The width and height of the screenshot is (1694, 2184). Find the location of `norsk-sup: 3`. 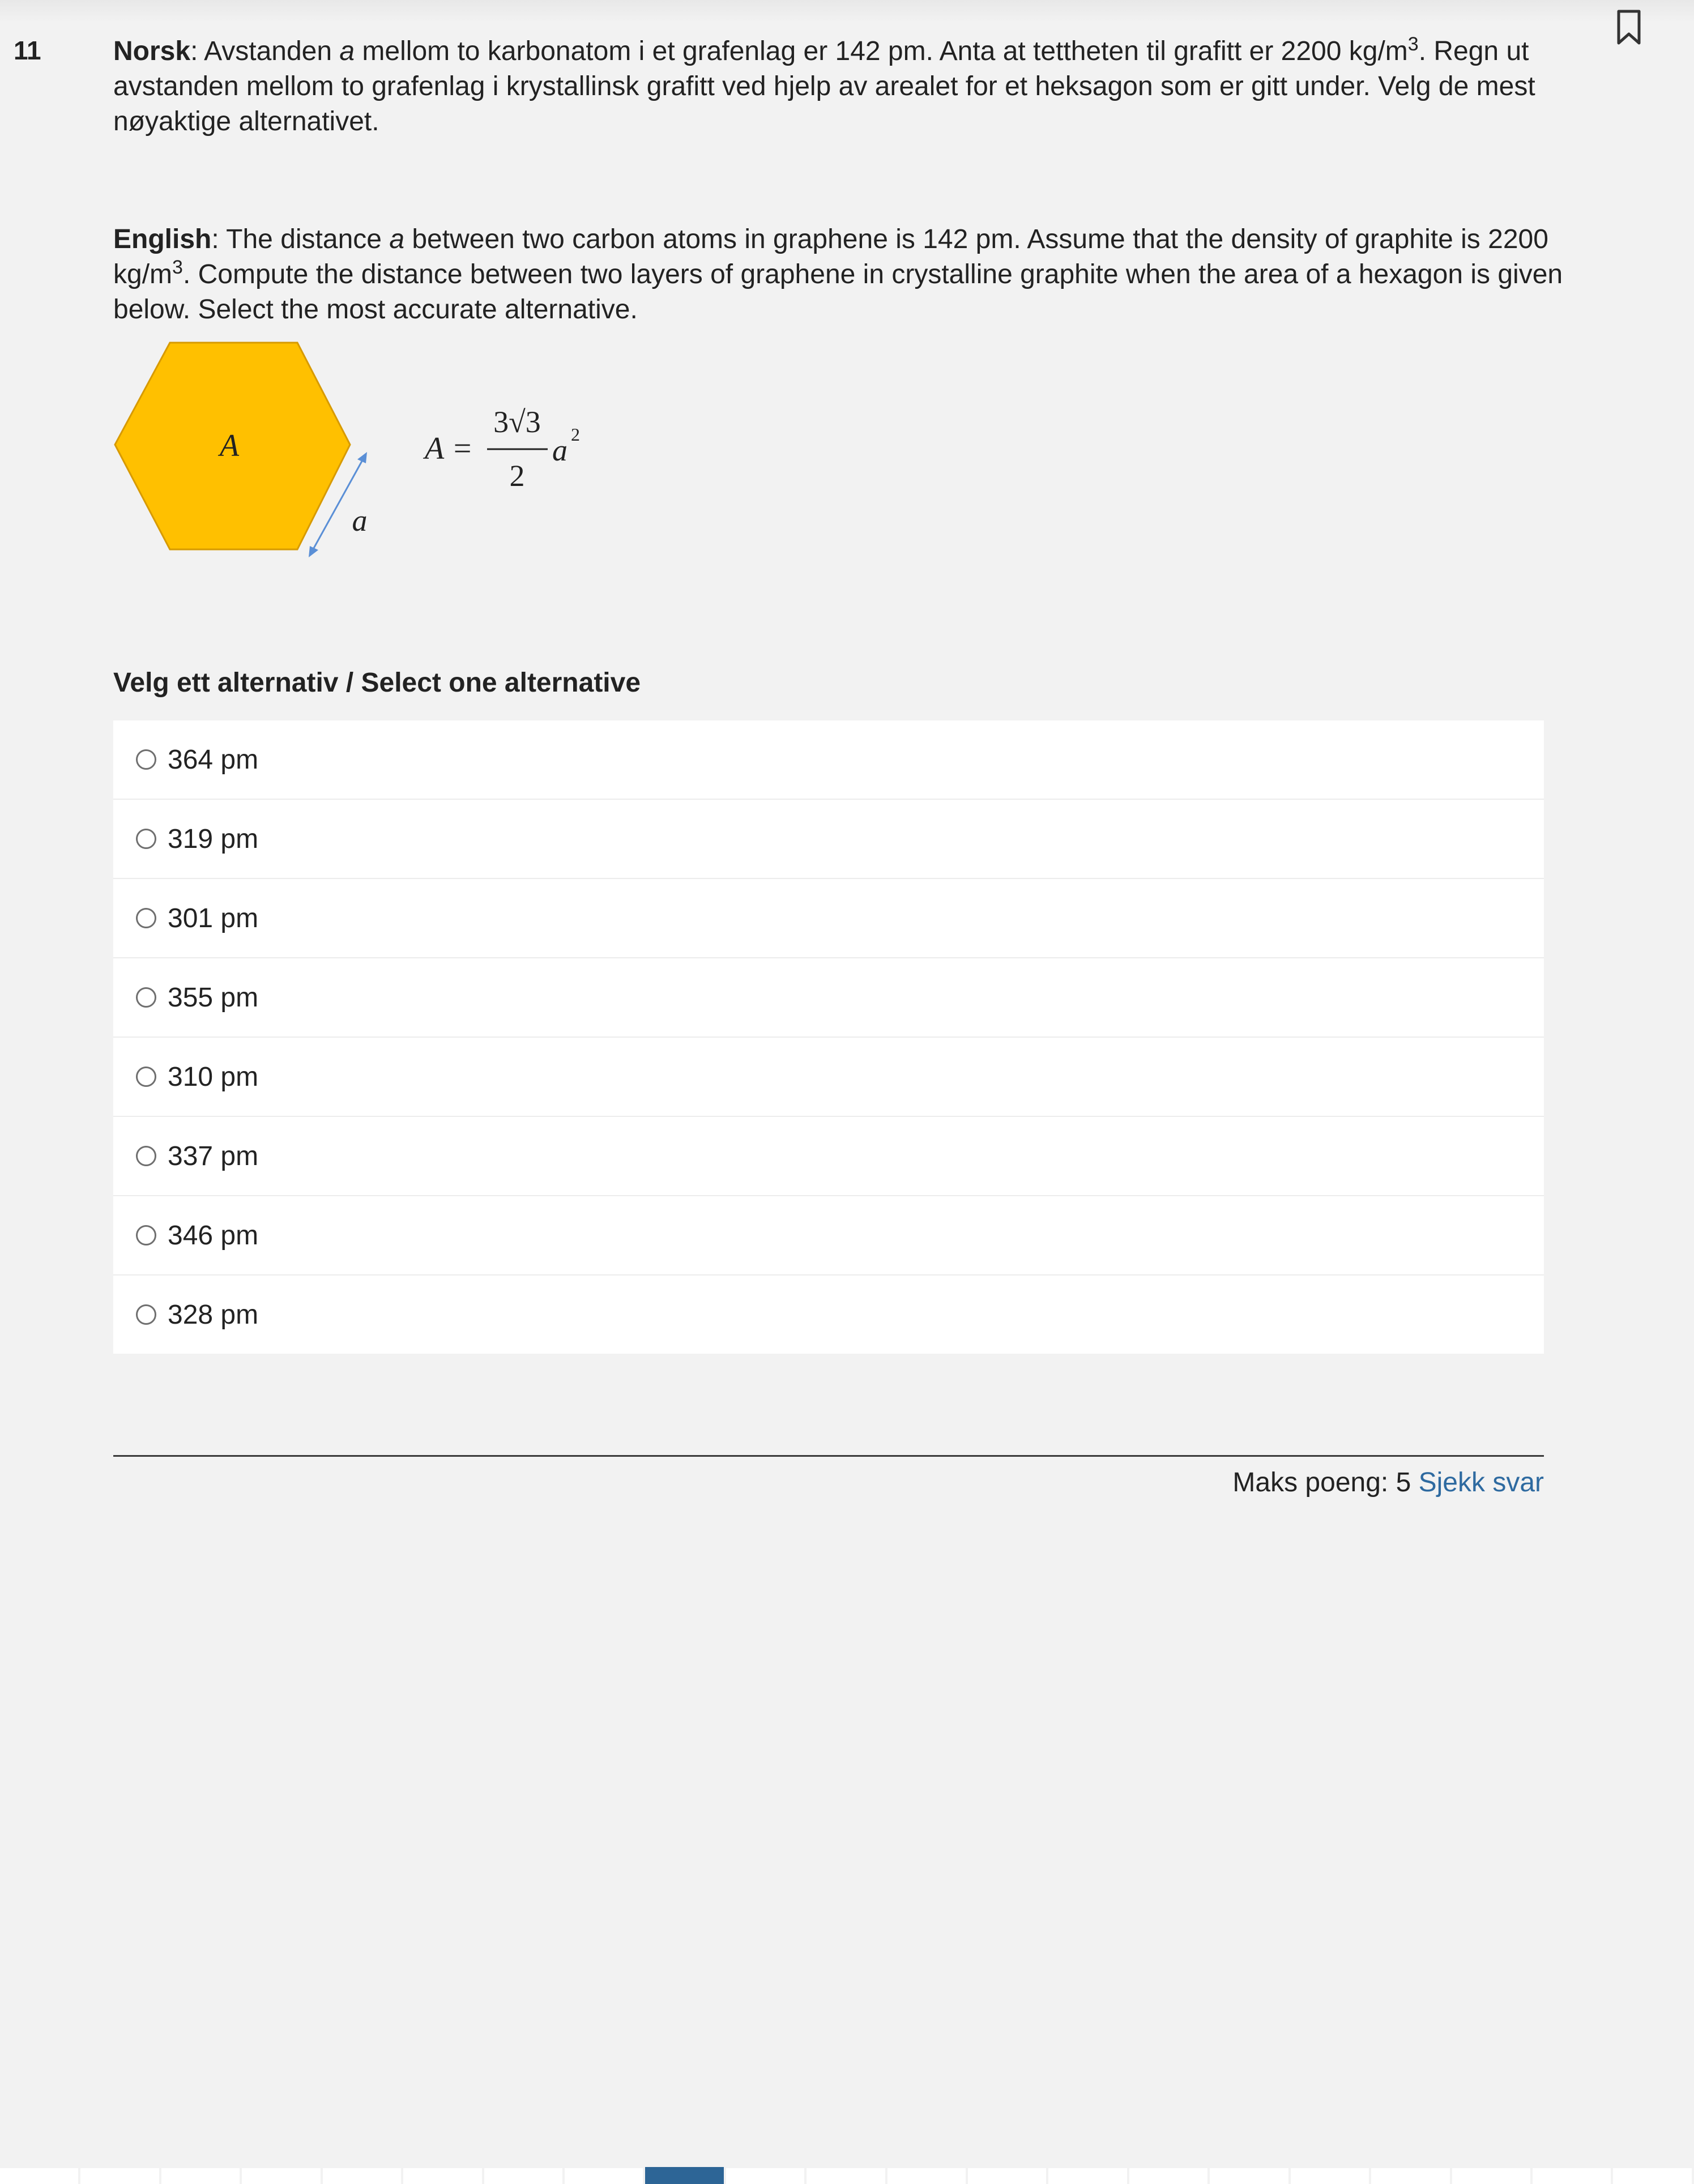

norsk-sup: 3 is located at coordinates (1413, 44).